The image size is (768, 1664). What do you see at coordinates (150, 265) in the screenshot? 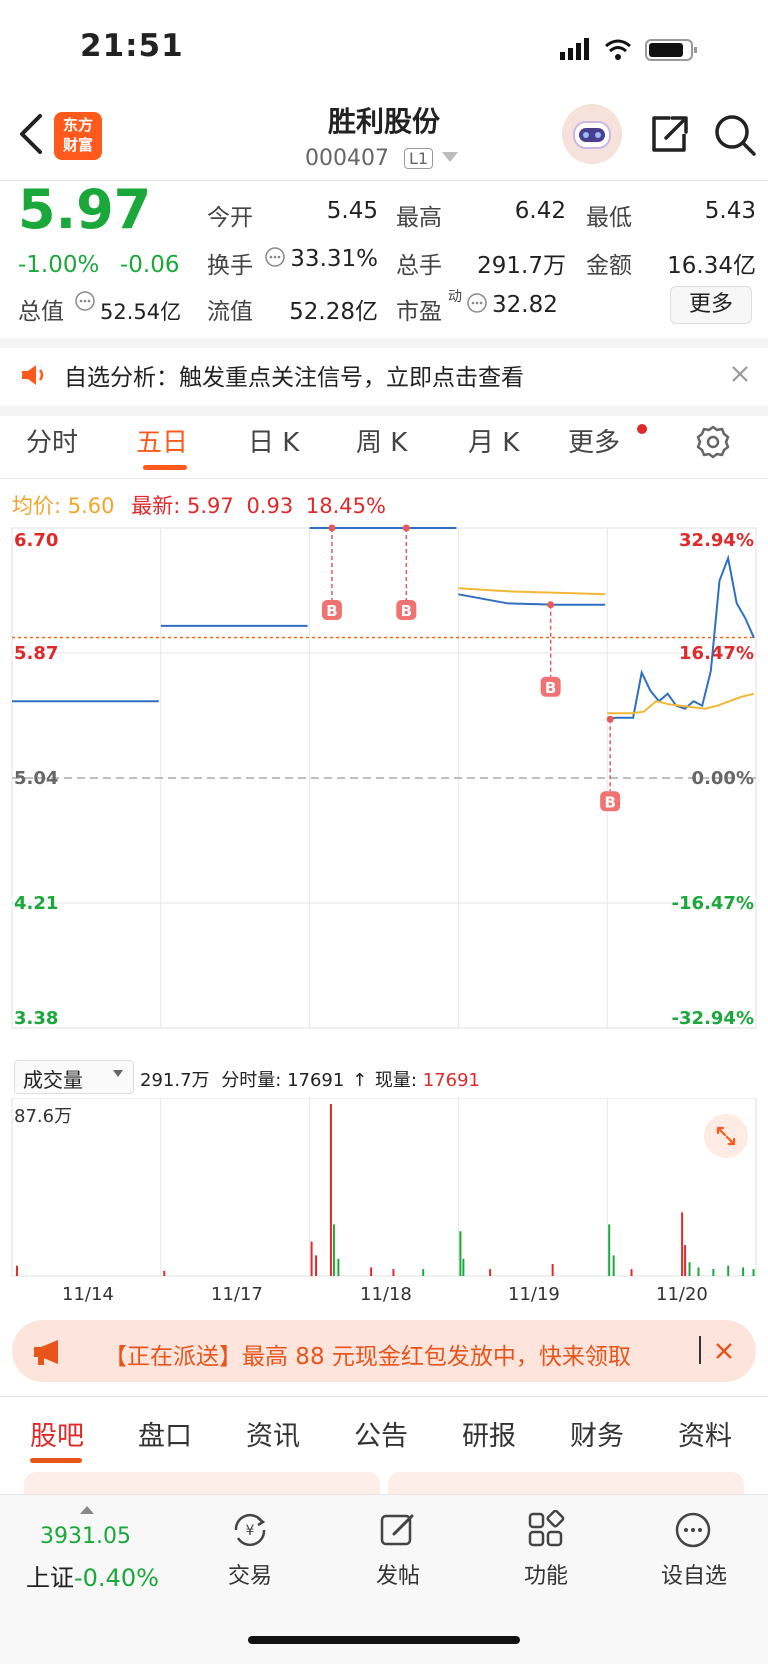
I see `change-amount: -0.06` at bounding box center [150, 265].